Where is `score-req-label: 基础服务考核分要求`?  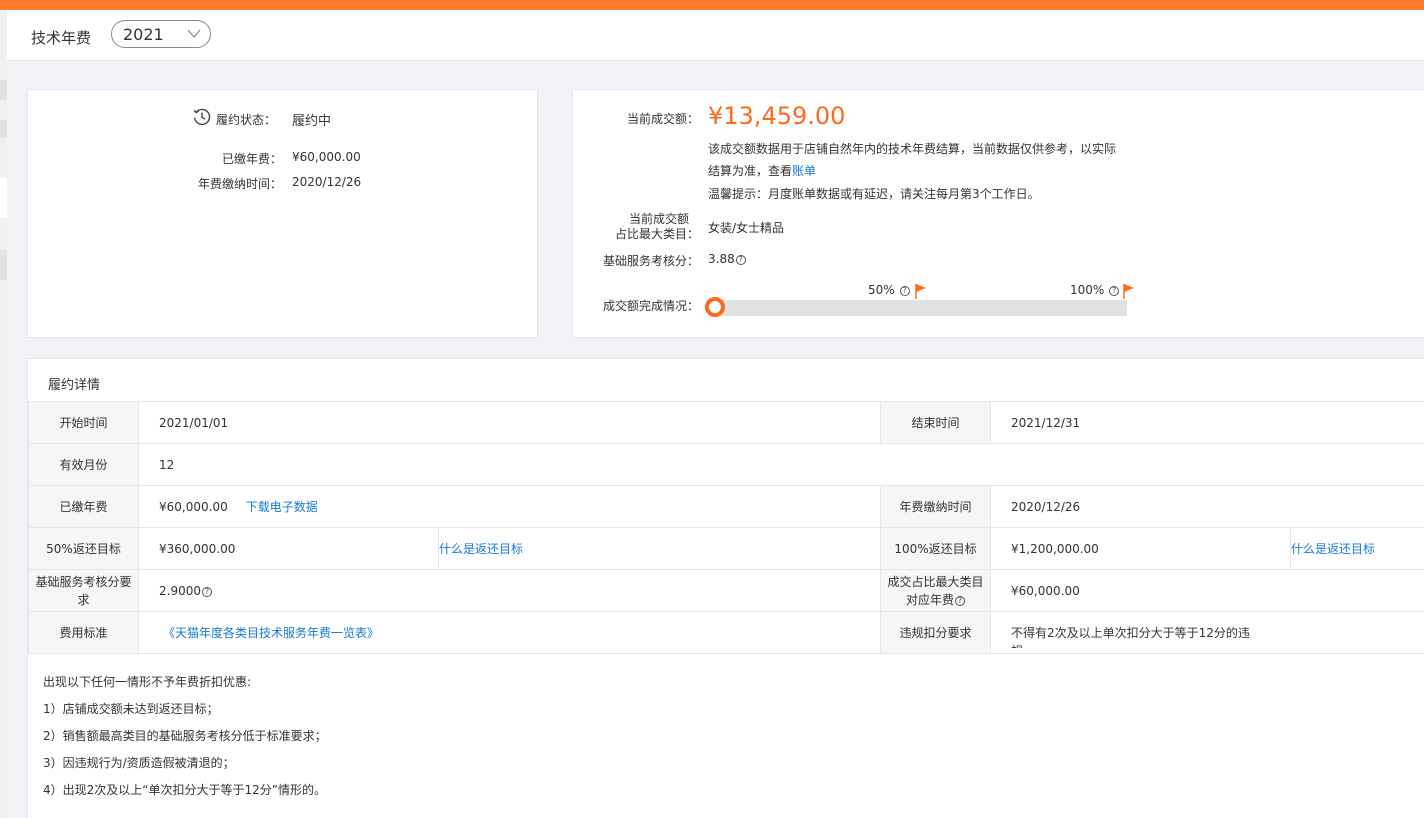 score-req-label: 基础服务考核分要求 is located at coordinates (83, 590).